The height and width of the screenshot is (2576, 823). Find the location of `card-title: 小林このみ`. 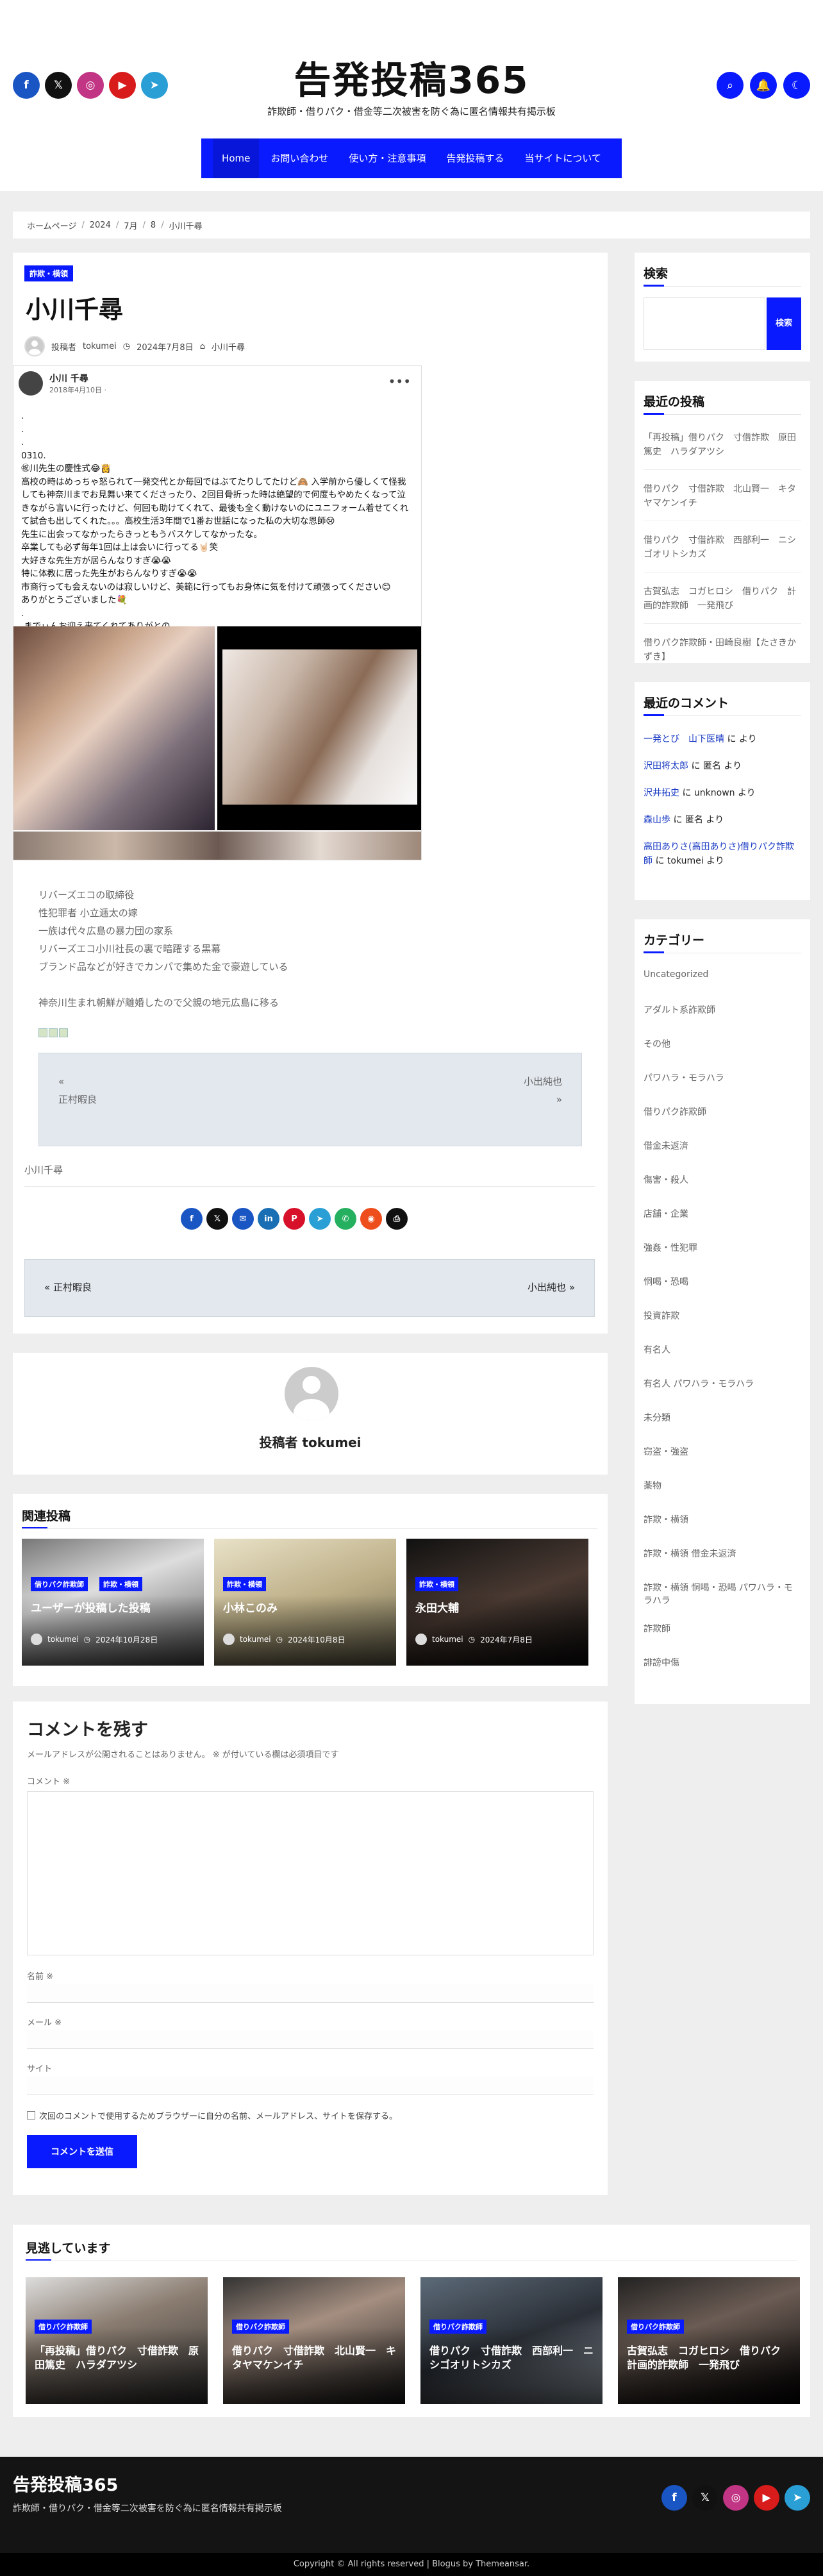

card-title: 小林このみ is located at coordinates (250, 1609).